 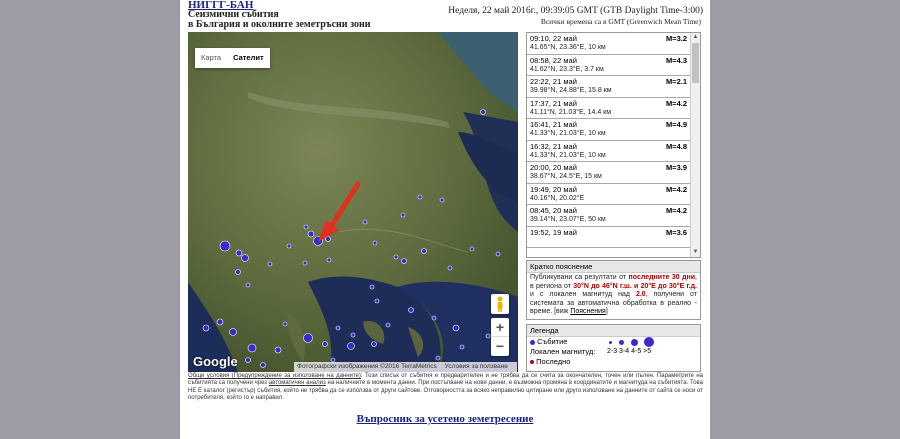 What do you see at coordinates (566, 176) in the screenshot?
I see `quake-location: 38.67°N, 24.5°E, 15 км` at bounding box center [566, 176].